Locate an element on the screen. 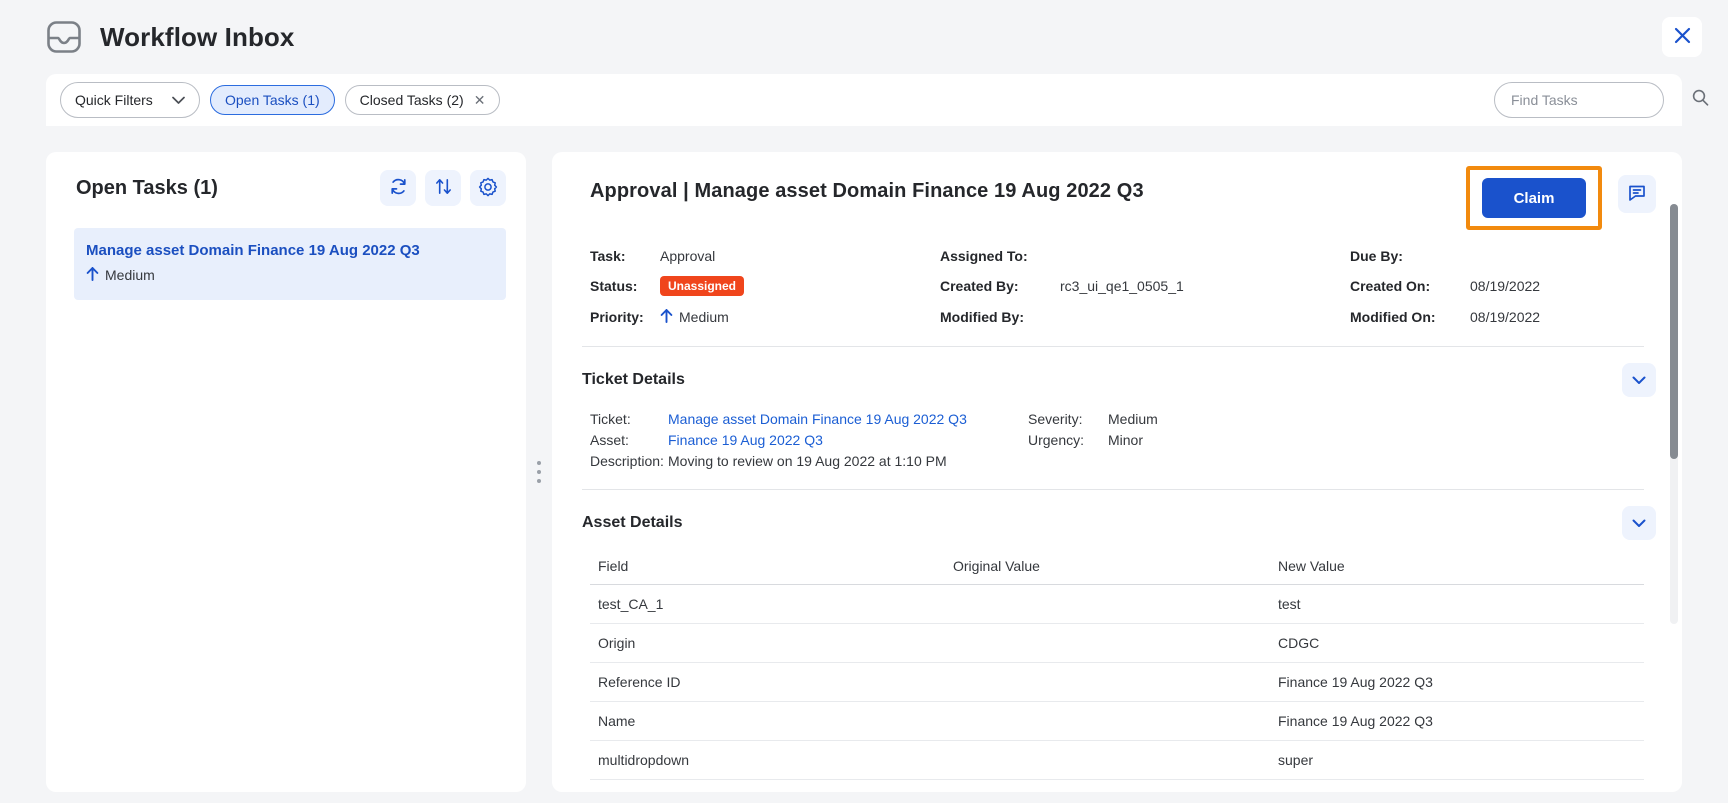 The height and width of the screenshot is (803, 1728). cell-new-value: CDGC is located at coordinates (1457, 643).